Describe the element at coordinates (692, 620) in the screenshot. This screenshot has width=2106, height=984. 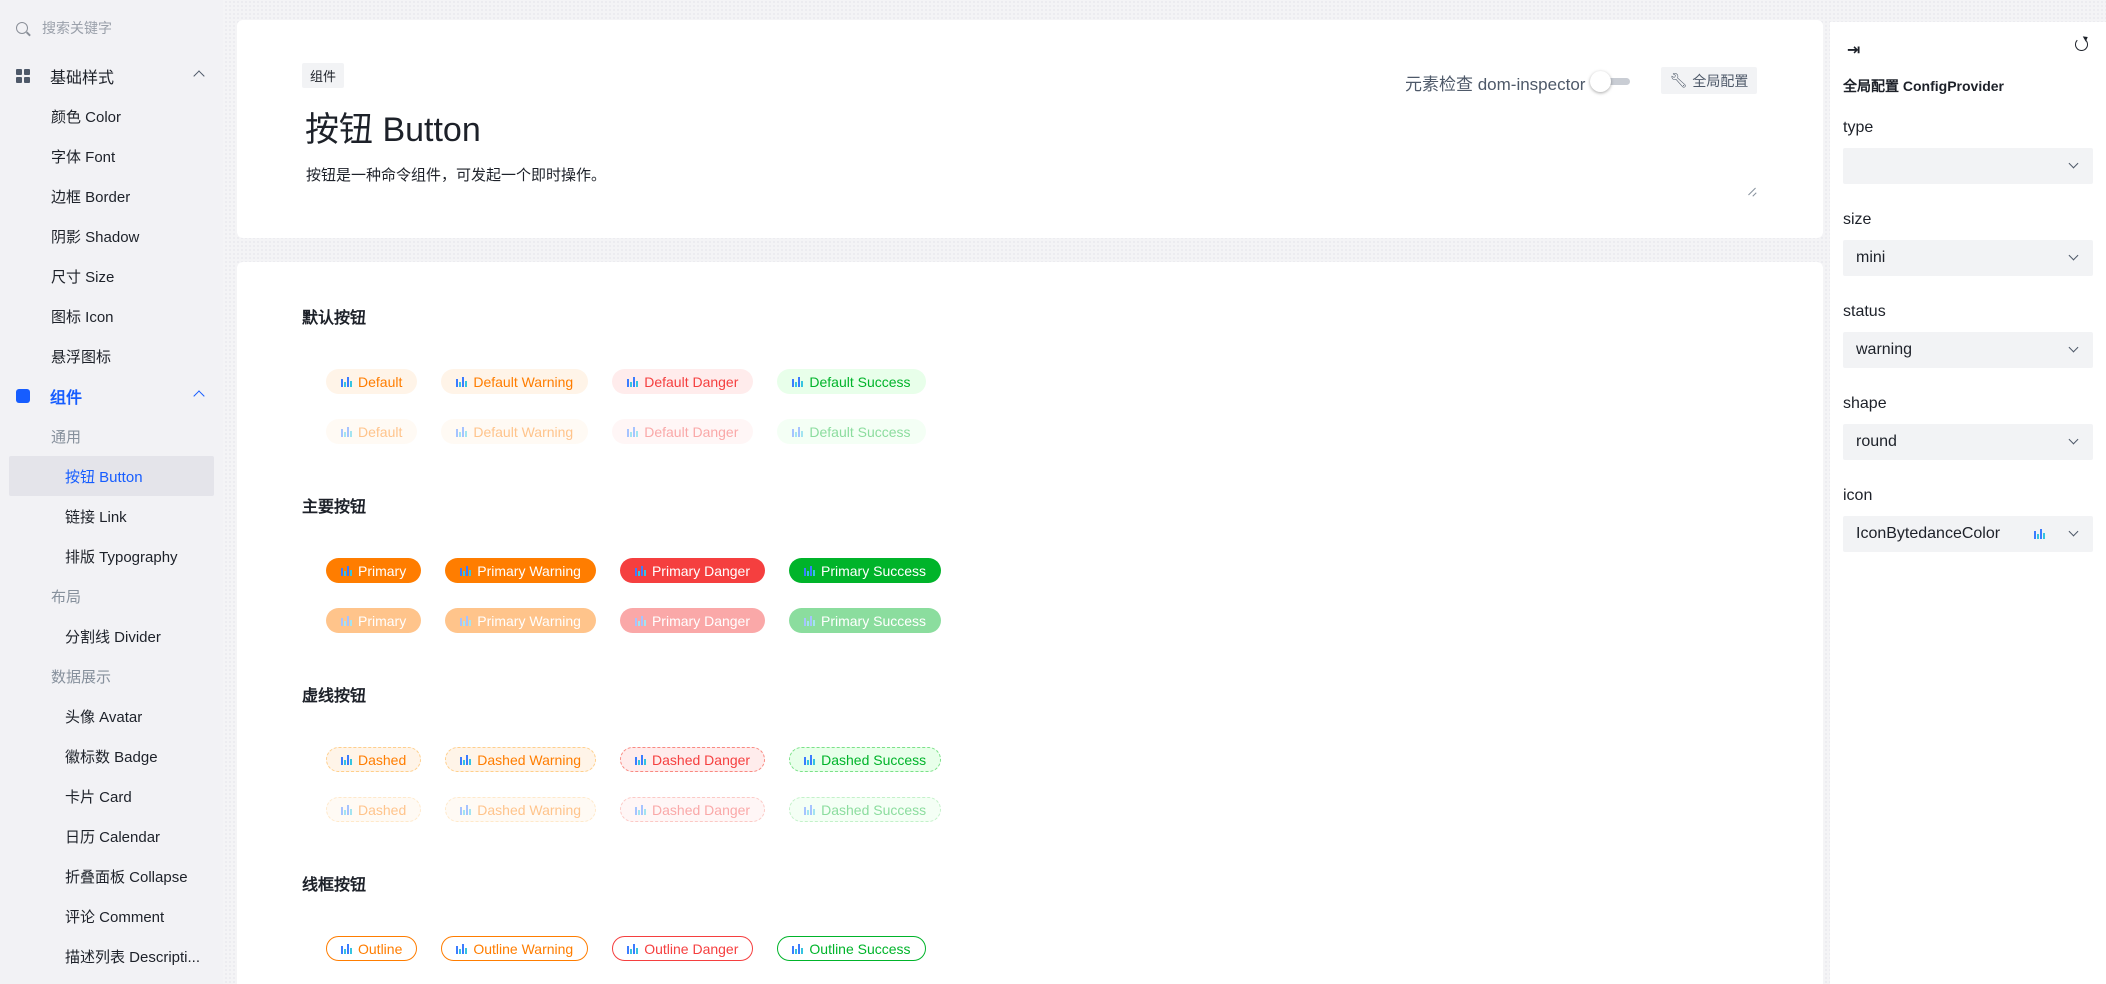
I see `primary-danger-button-disabled: Primary Danger` at that location.